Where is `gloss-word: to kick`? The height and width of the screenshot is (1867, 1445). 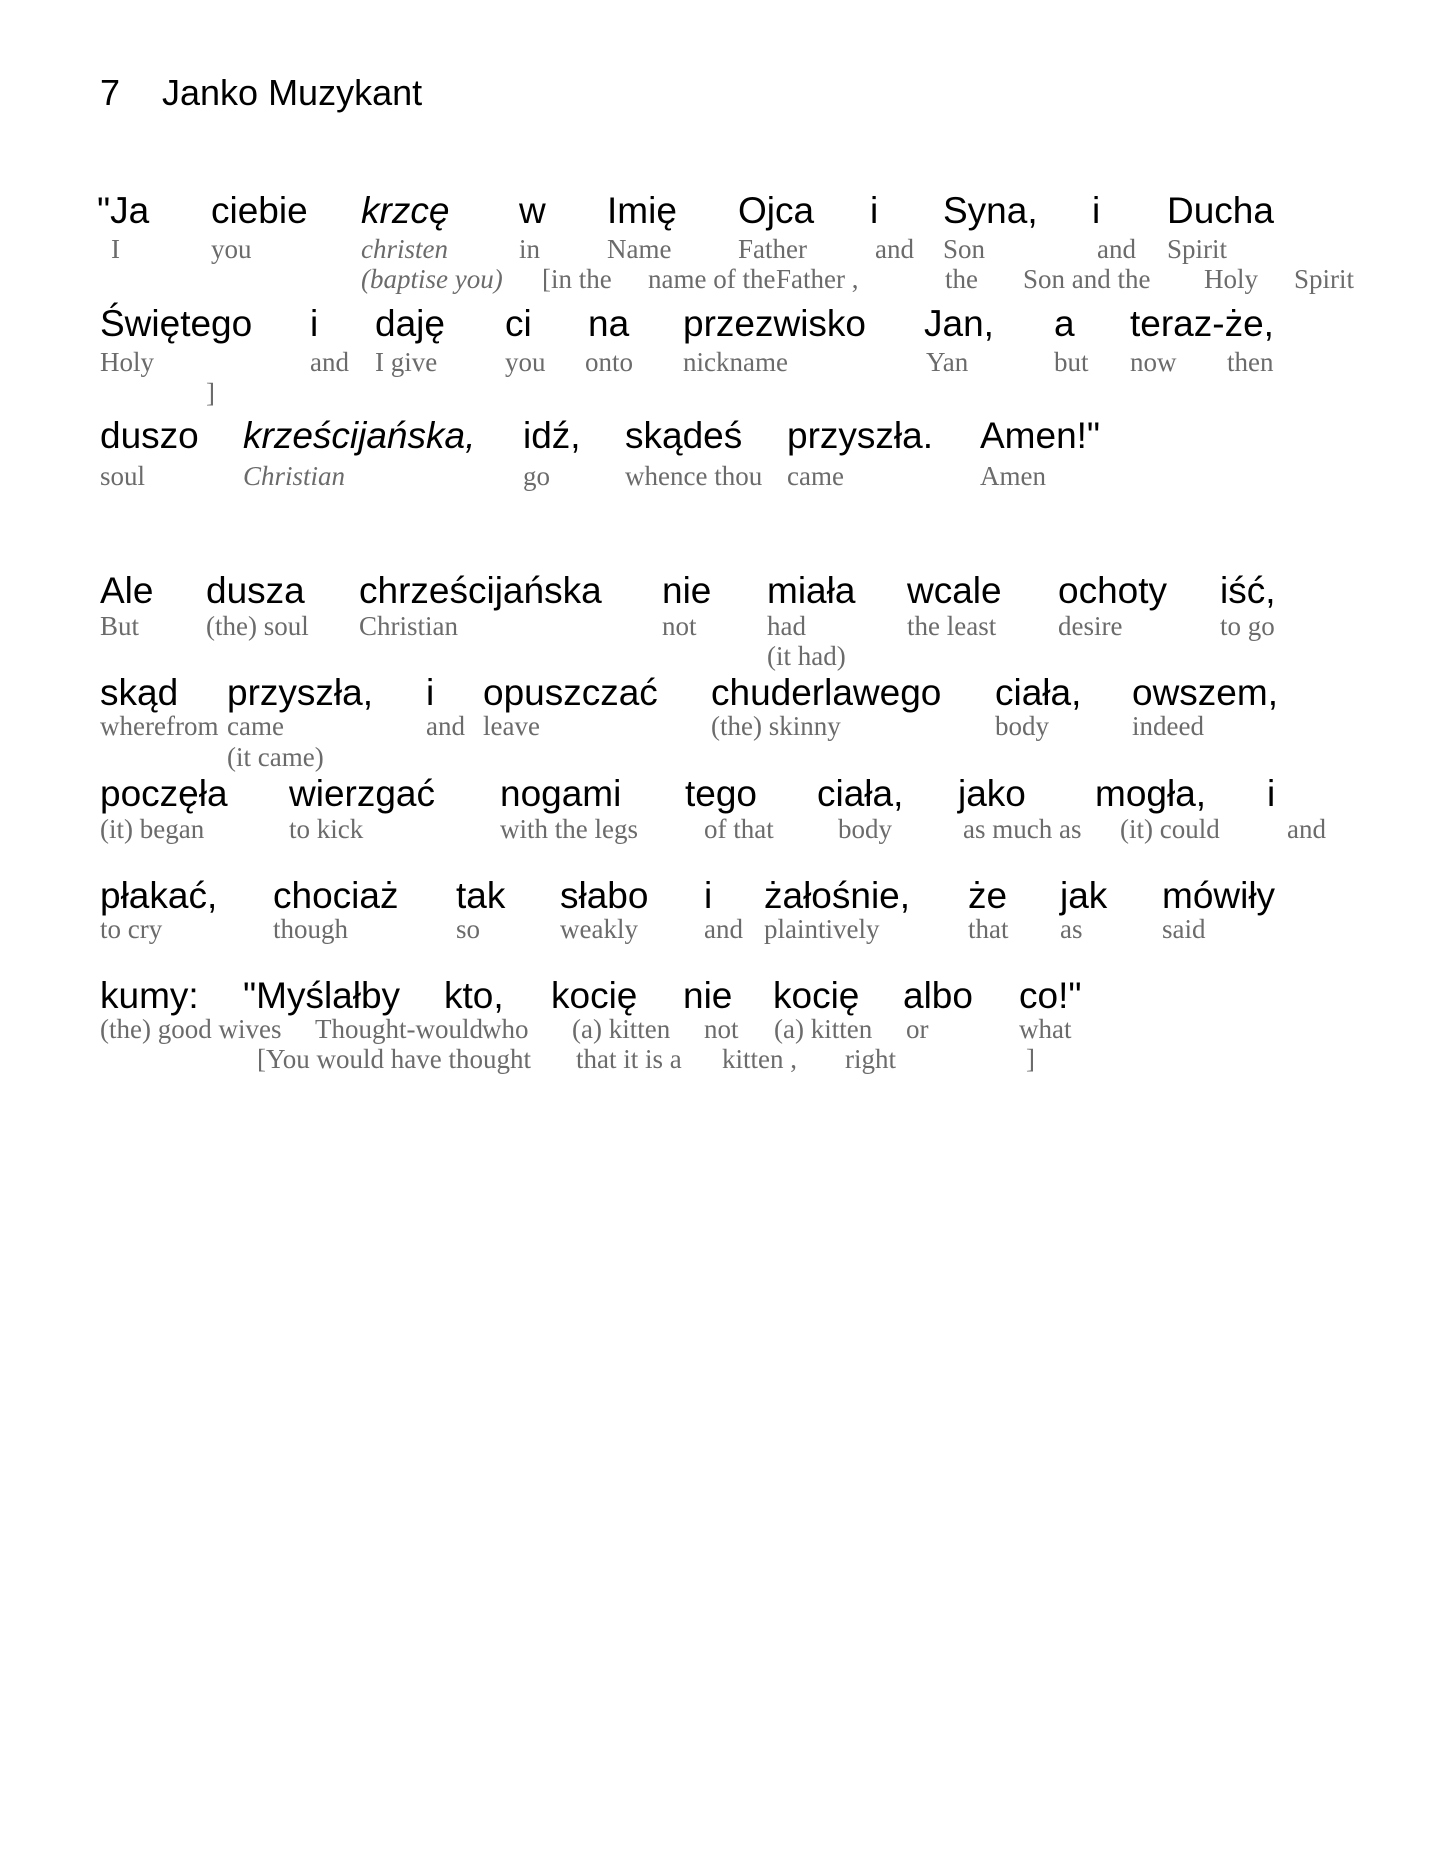
gloss-word: to kick is located at coordinates (326, 829).